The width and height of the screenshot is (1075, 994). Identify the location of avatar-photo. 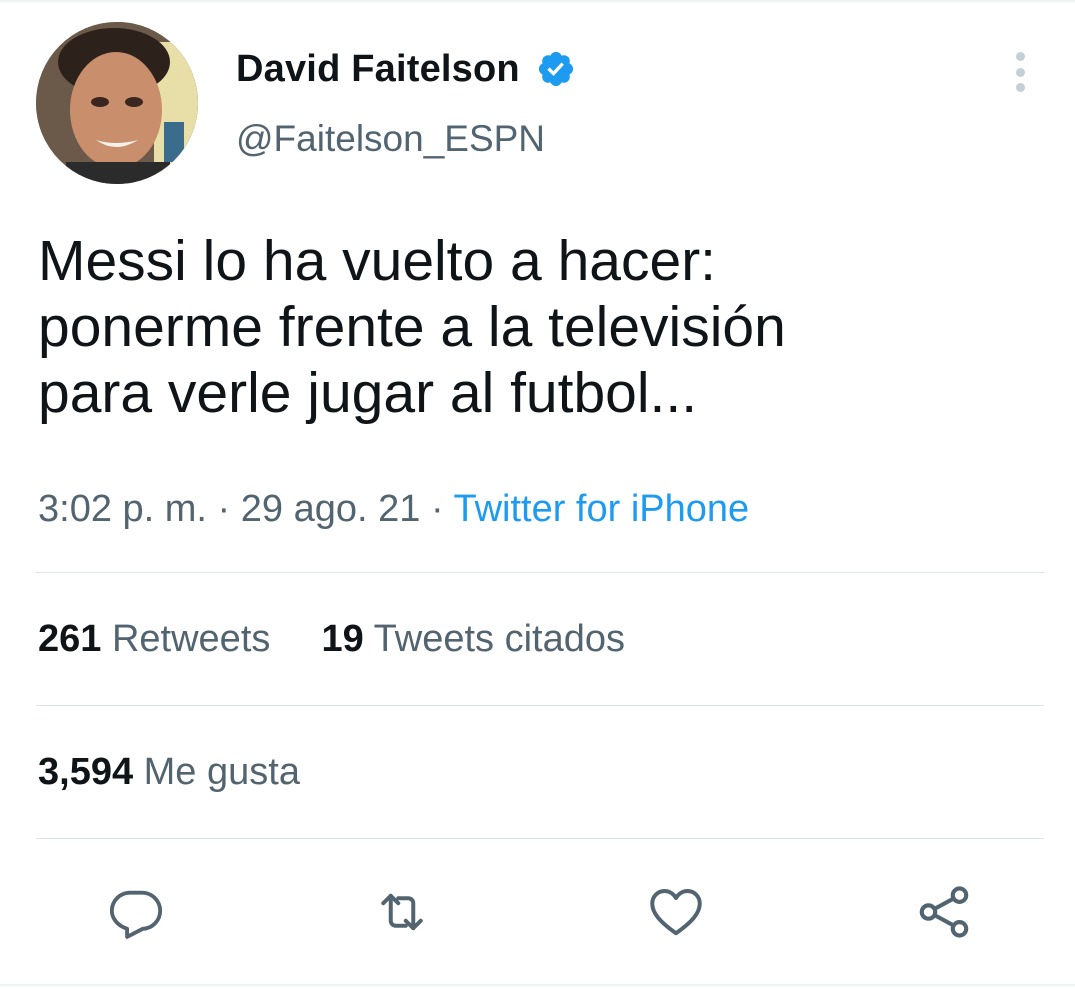
(117, 103).